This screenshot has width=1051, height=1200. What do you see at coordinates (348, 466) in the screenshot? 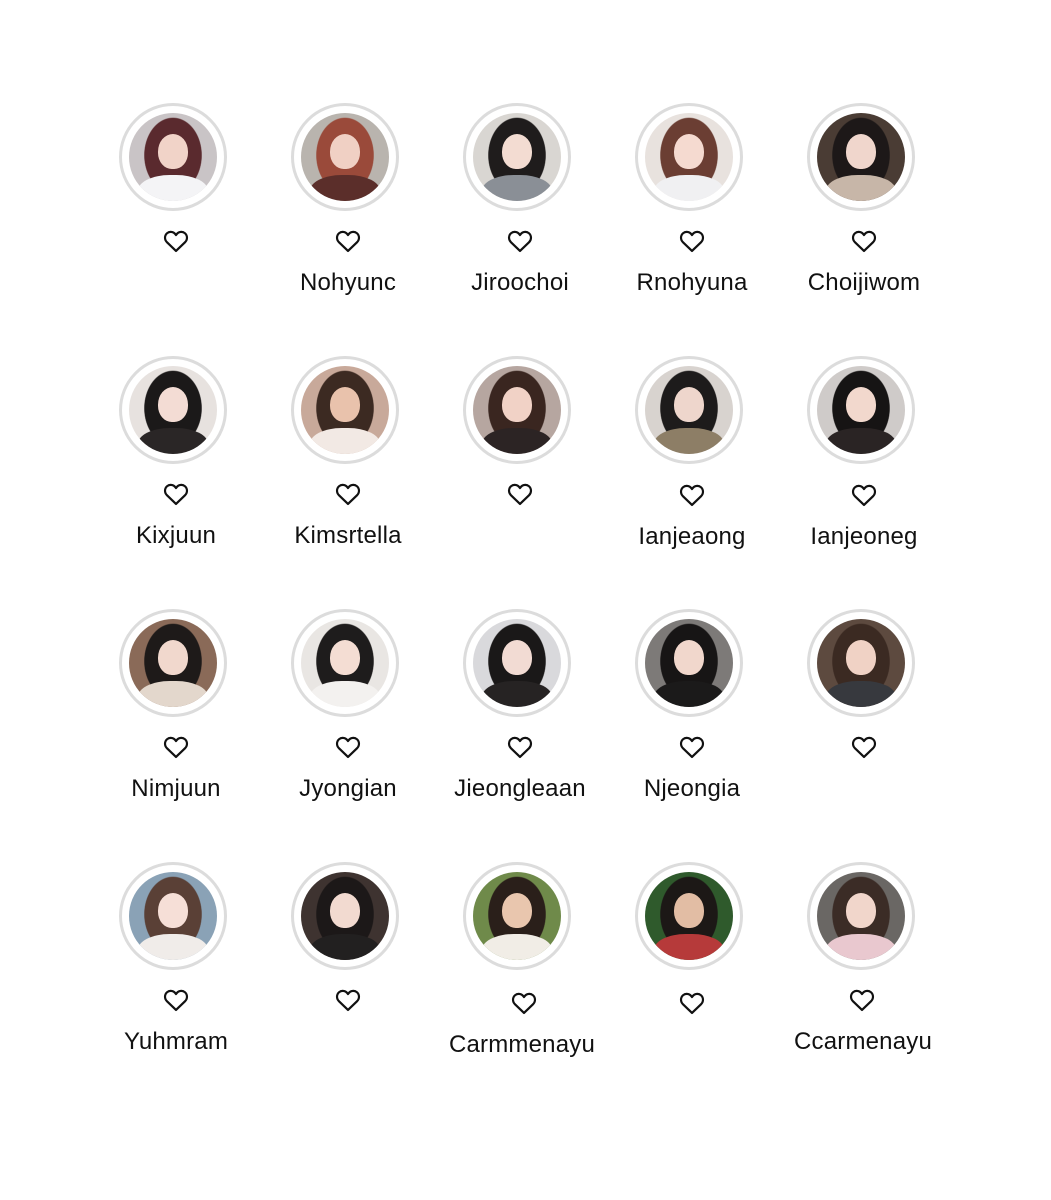
I see `profile-card: Kimsrtella` at bounding box center [348, 466].